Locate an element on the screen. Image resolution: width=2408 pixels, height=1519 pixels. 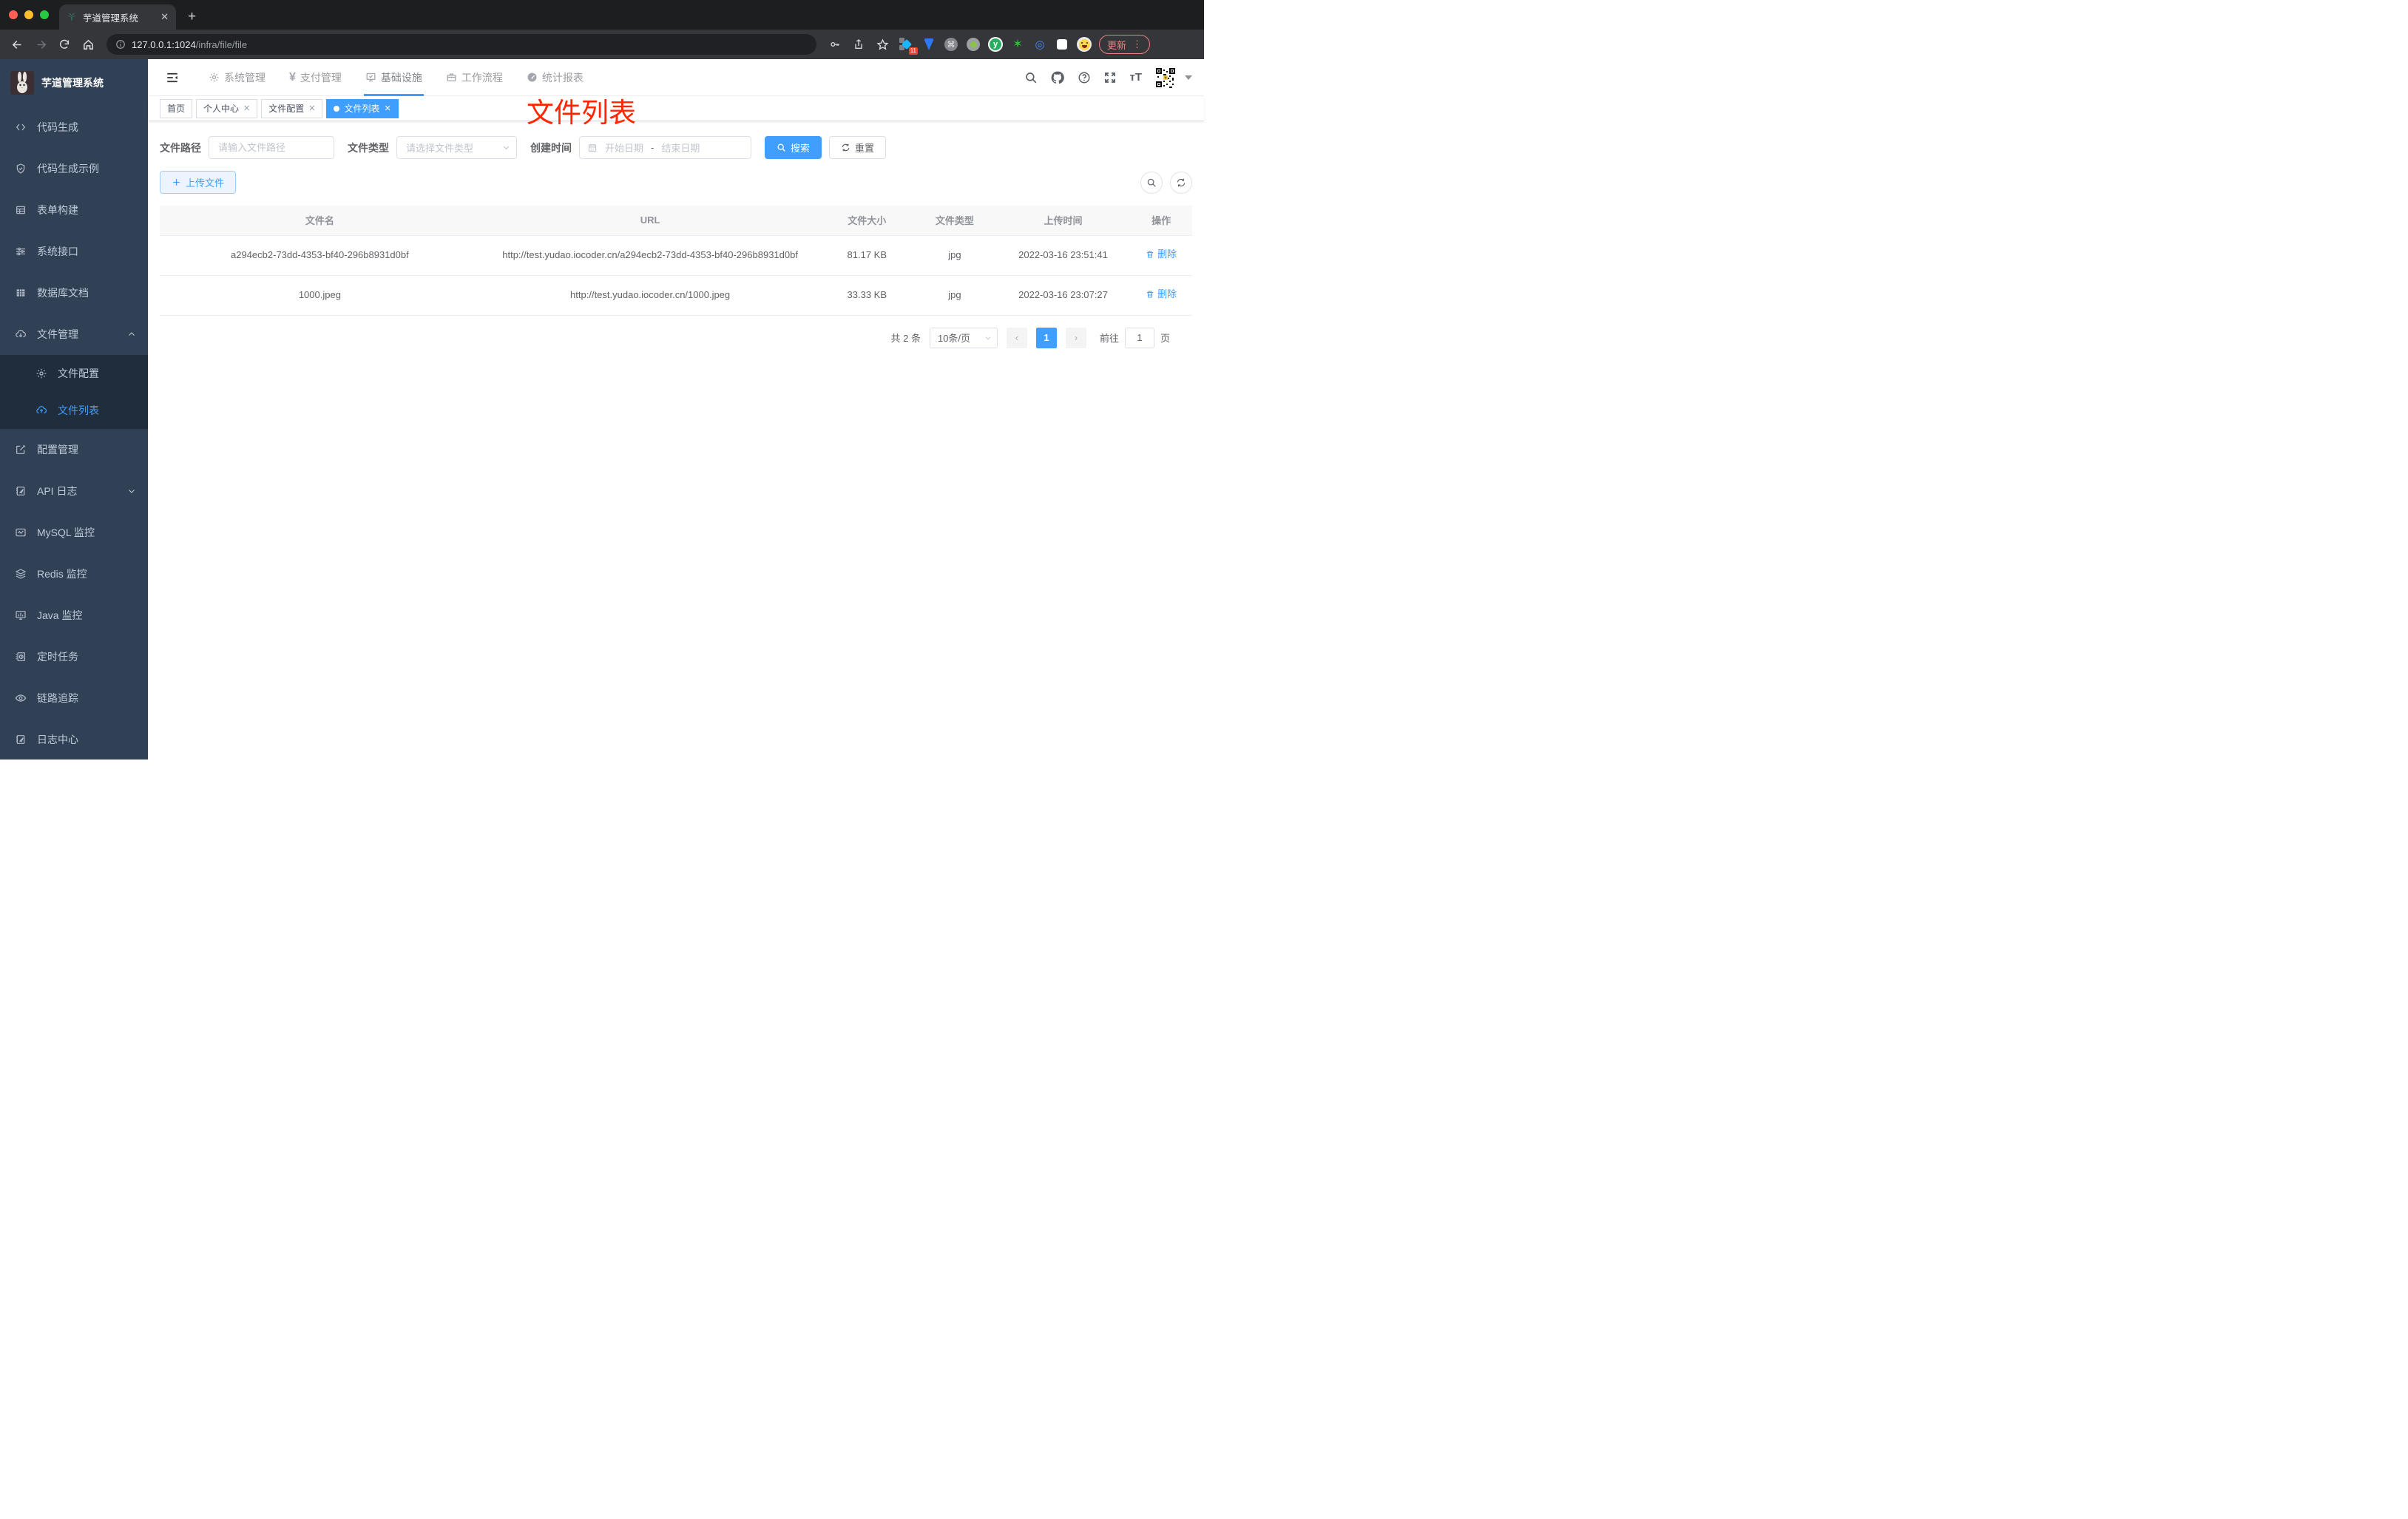
maximize-window-button is located at coordinates (44, 14).